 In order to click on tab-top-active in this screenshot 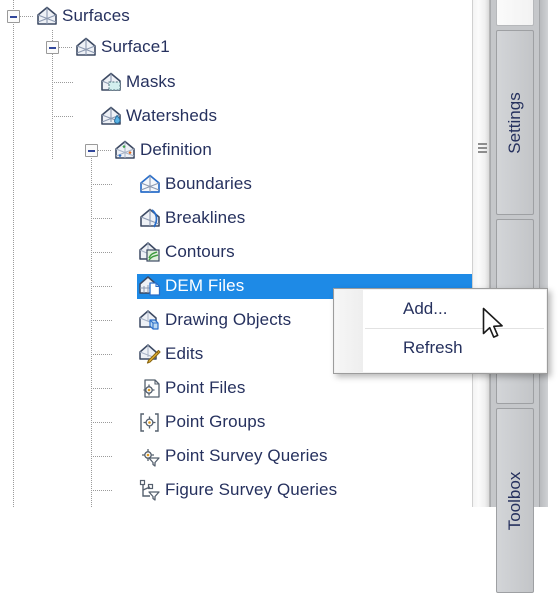, I will do `click(515, 13)`.